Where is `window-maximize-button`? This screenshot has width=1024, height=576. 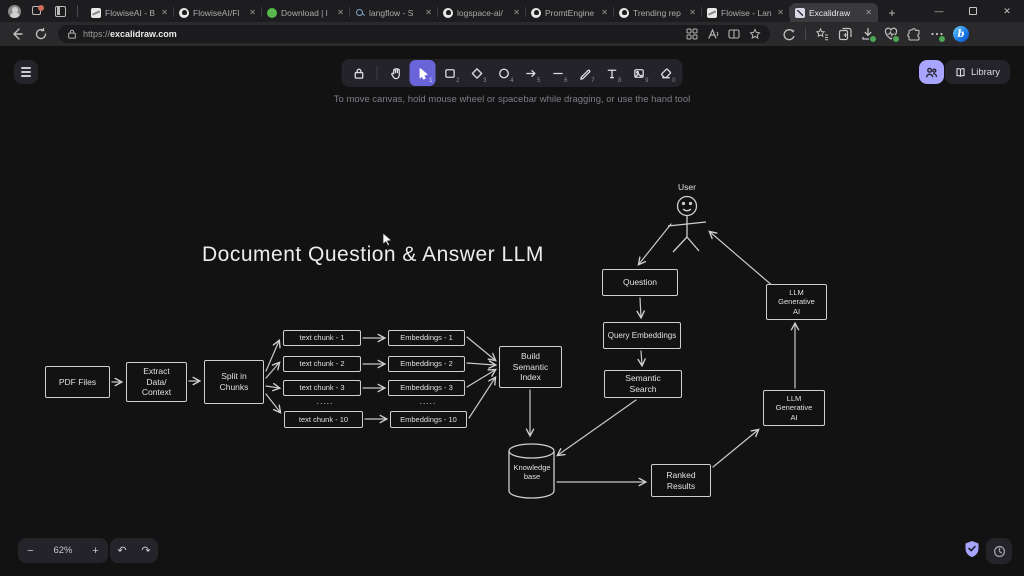 window-maximize-button is located at coordinates (973, 11).